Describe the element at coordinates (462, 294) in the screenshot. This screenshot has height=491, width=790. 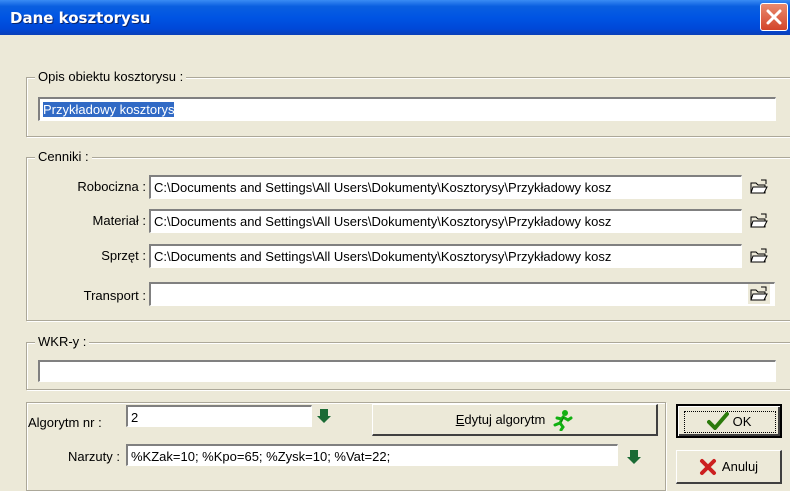
I see `transport-input` at that location.